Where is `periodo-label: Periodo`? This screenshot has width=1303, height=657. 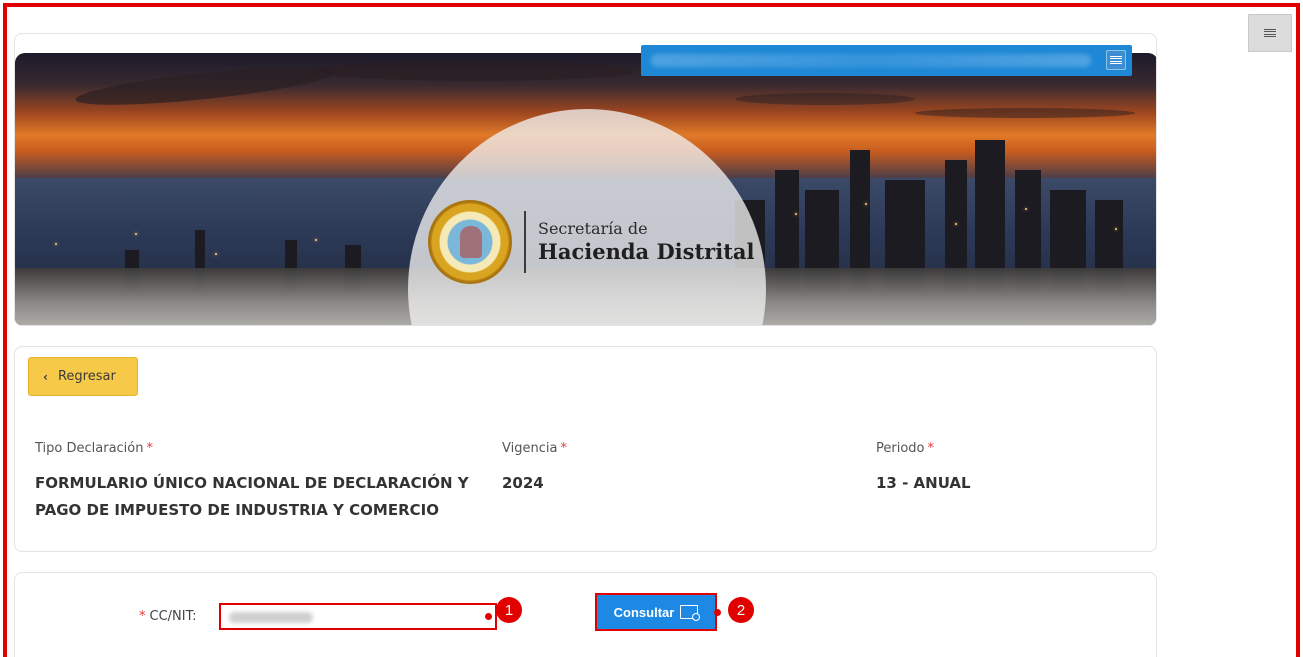 periodo-label: Periodo is located at coordinates (900, 448).